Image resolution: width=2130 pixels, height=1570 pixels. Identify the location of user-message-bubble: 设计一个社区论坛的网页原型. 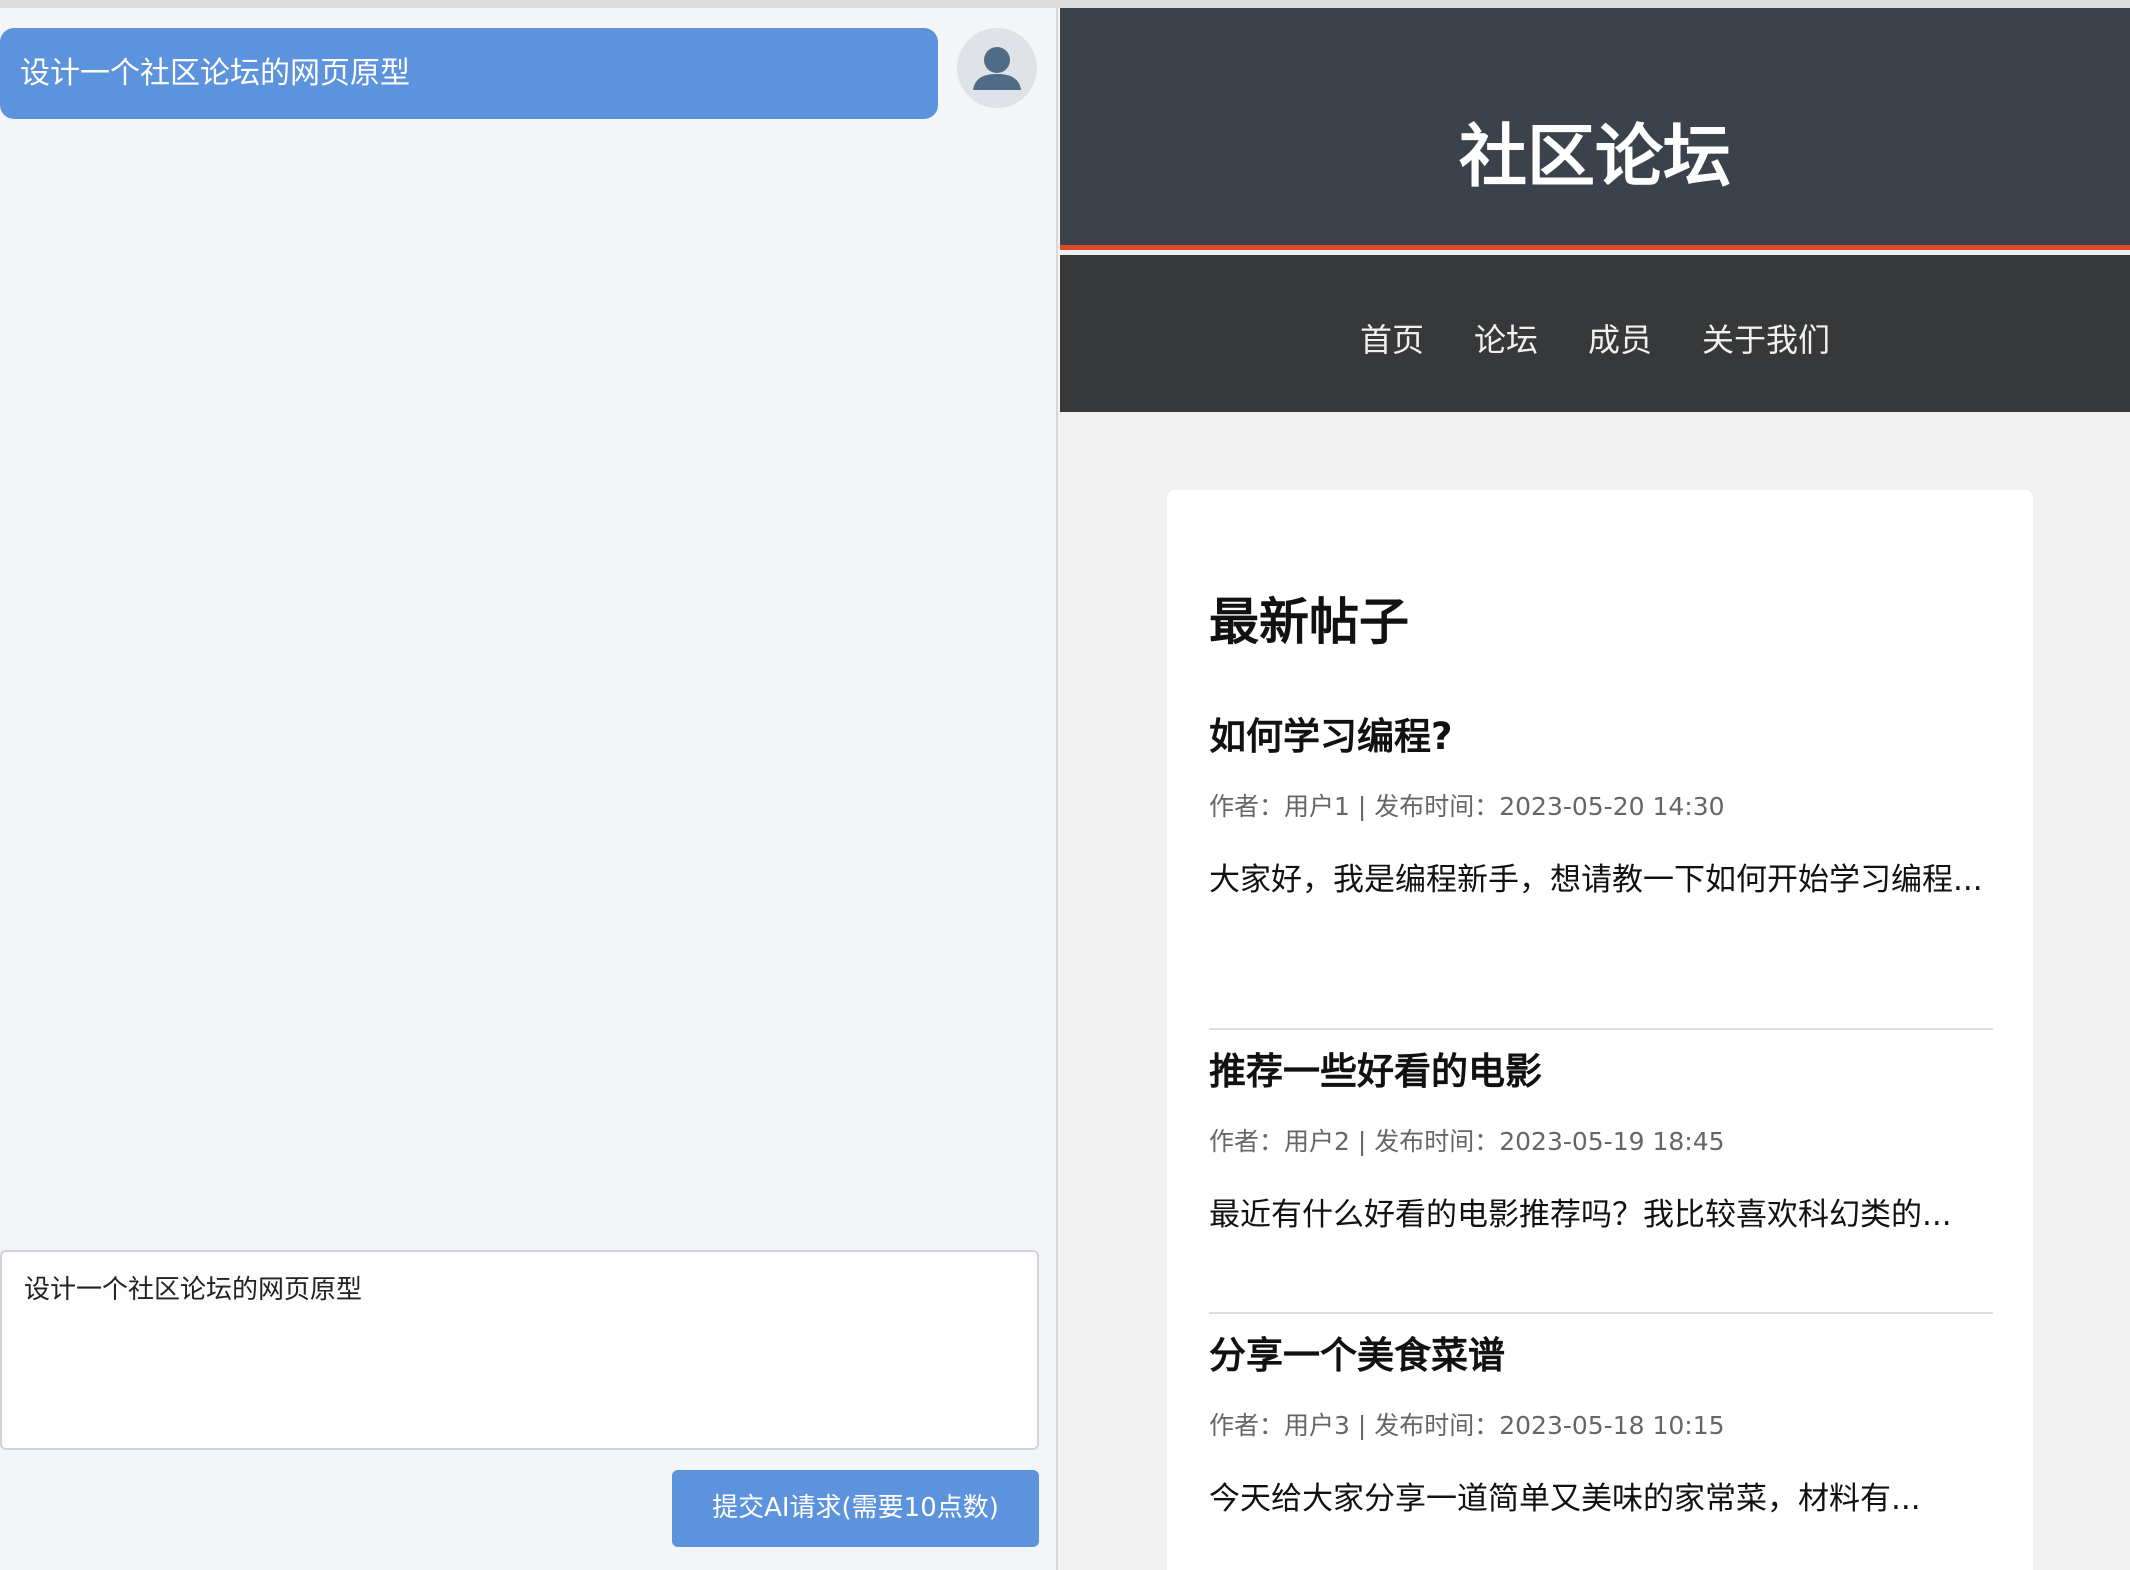
(469, 73).